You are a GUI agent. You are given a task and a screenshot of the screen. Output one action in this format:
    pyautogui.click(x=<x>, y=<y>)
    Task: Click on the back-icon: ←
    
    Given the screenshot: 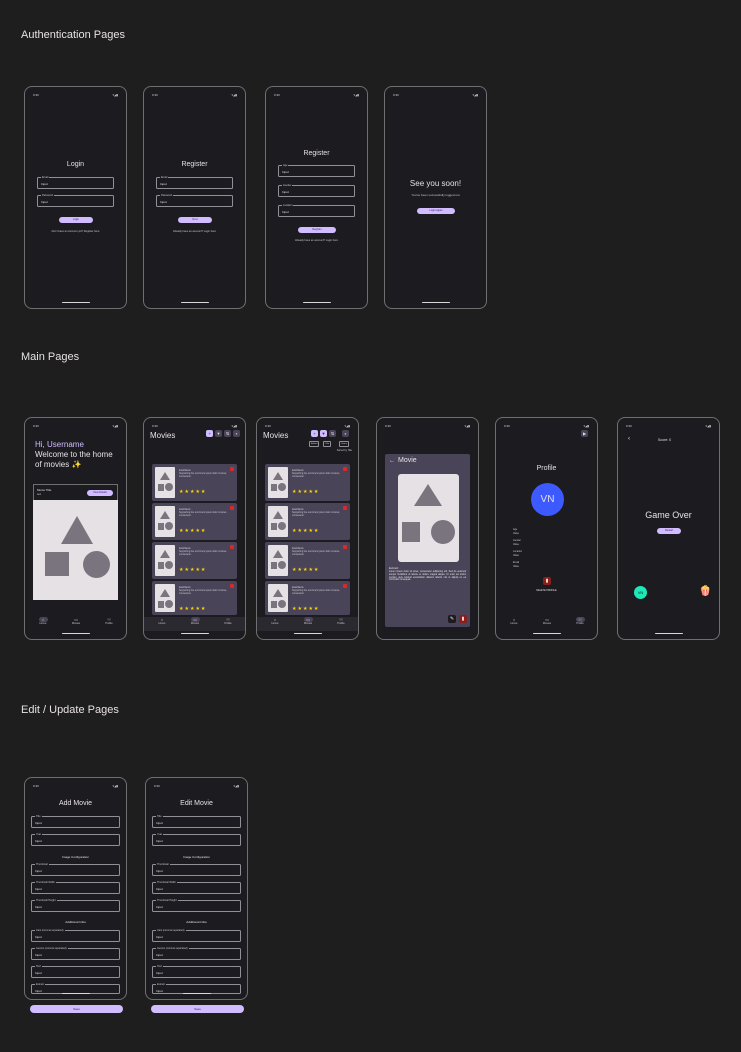 What is the action you would take?
    pyautogui.click(x=392, y=461)
    